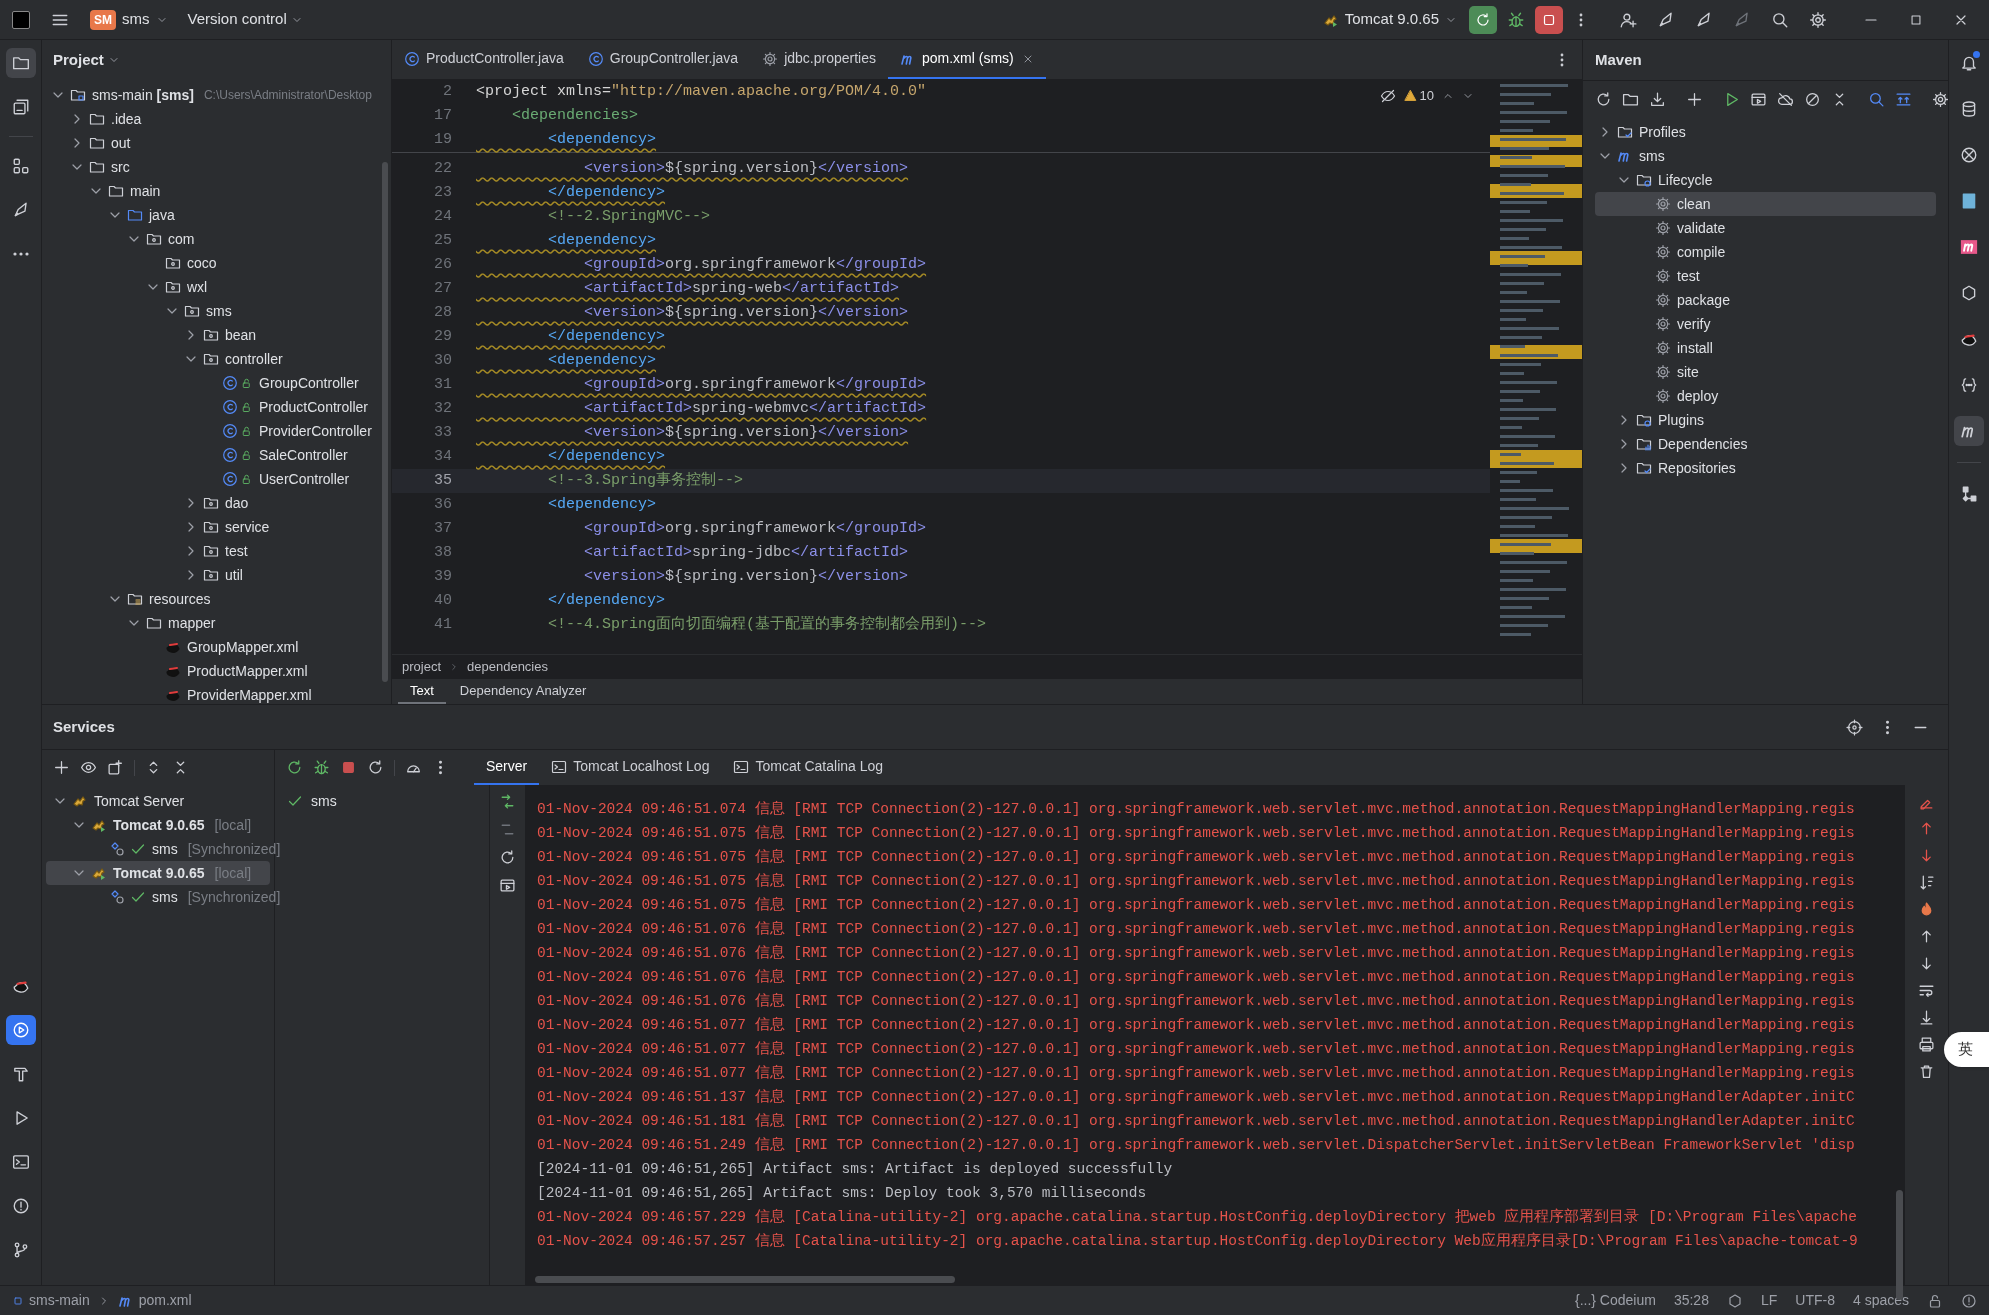  What do you see at coordinates (216, 479) in the screenshot?
I see `tree-item: UserController` at bounding box center [216, 479].